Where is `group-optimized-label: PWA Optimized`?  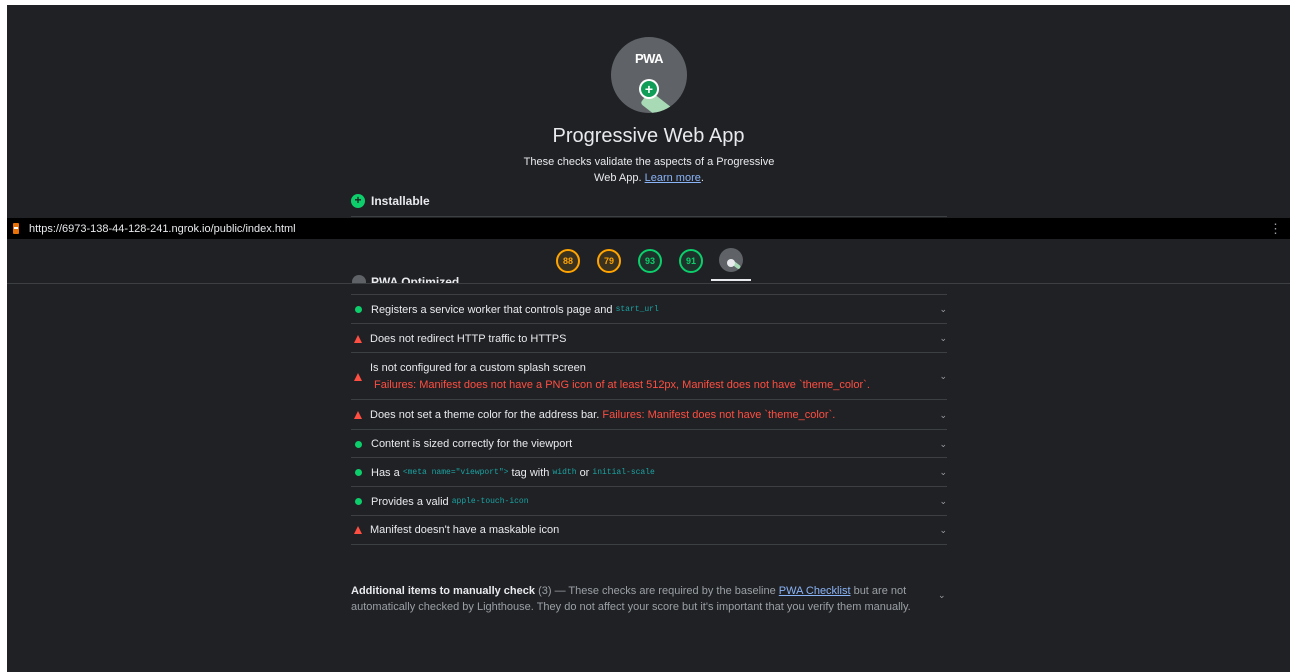 group-optimized-label: PWA Optimized is located at coordinates (415, 279).